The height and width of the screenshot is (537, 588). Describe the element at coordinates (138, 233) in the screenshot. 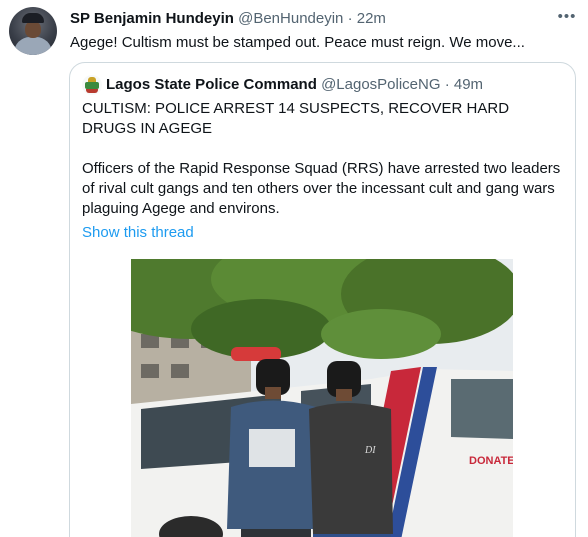

I see `show-thread-link: Show this thread` at that location.